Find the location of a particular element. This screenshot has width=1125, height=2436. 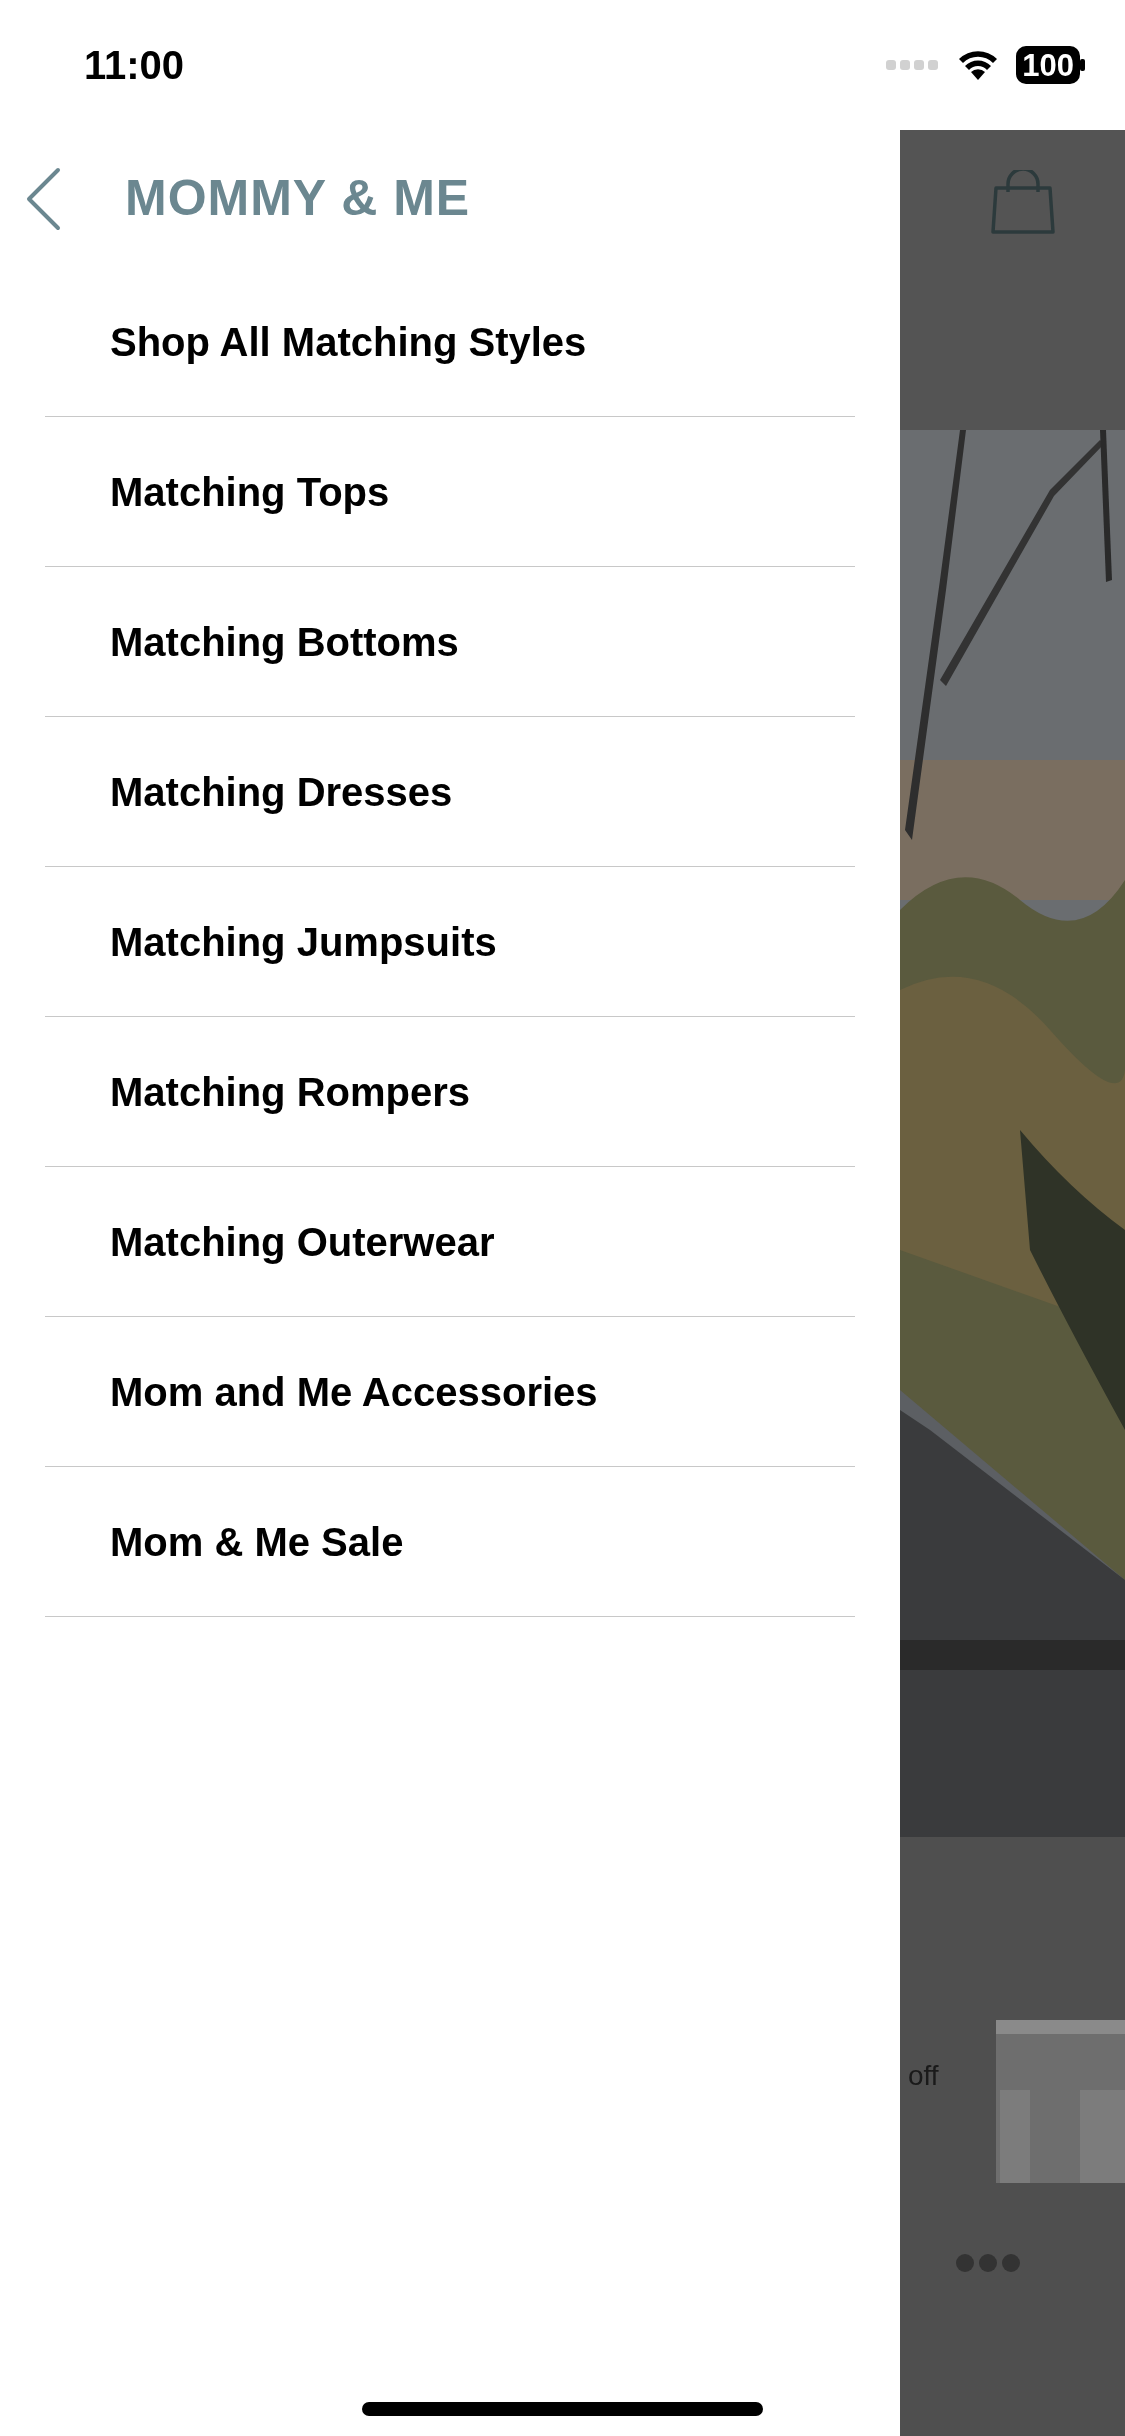

status-time: 11:00 is located at coordinates (134, 65).